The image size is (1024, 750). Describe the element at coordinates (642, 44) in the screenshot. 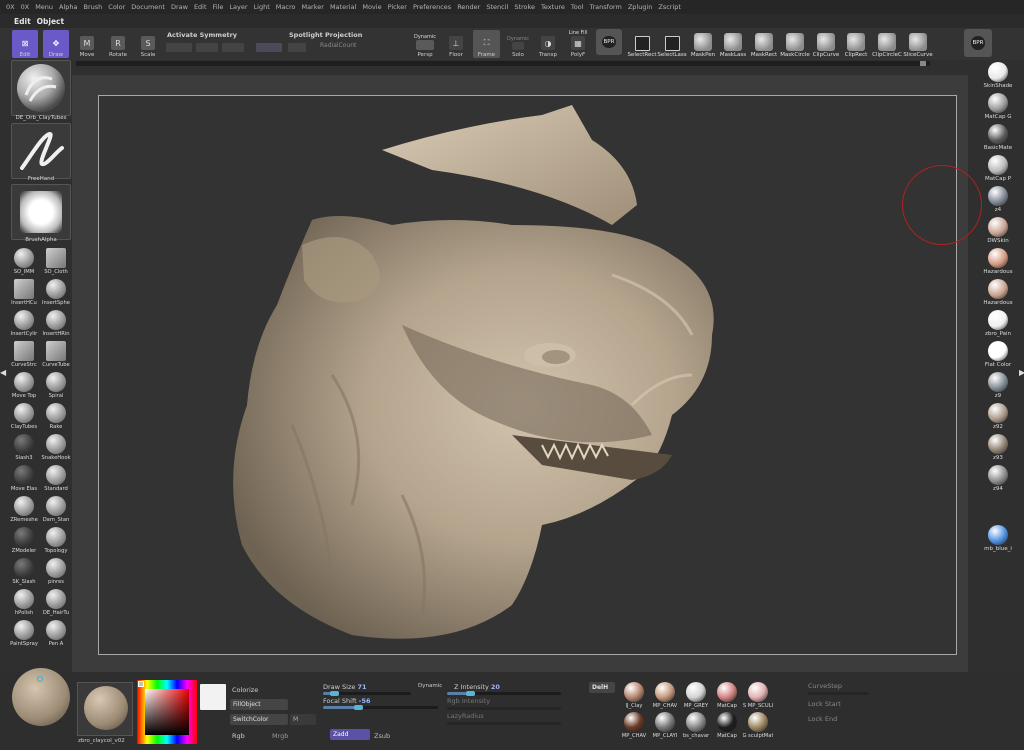

I see `selectrect-button: SelectRect` at that location.